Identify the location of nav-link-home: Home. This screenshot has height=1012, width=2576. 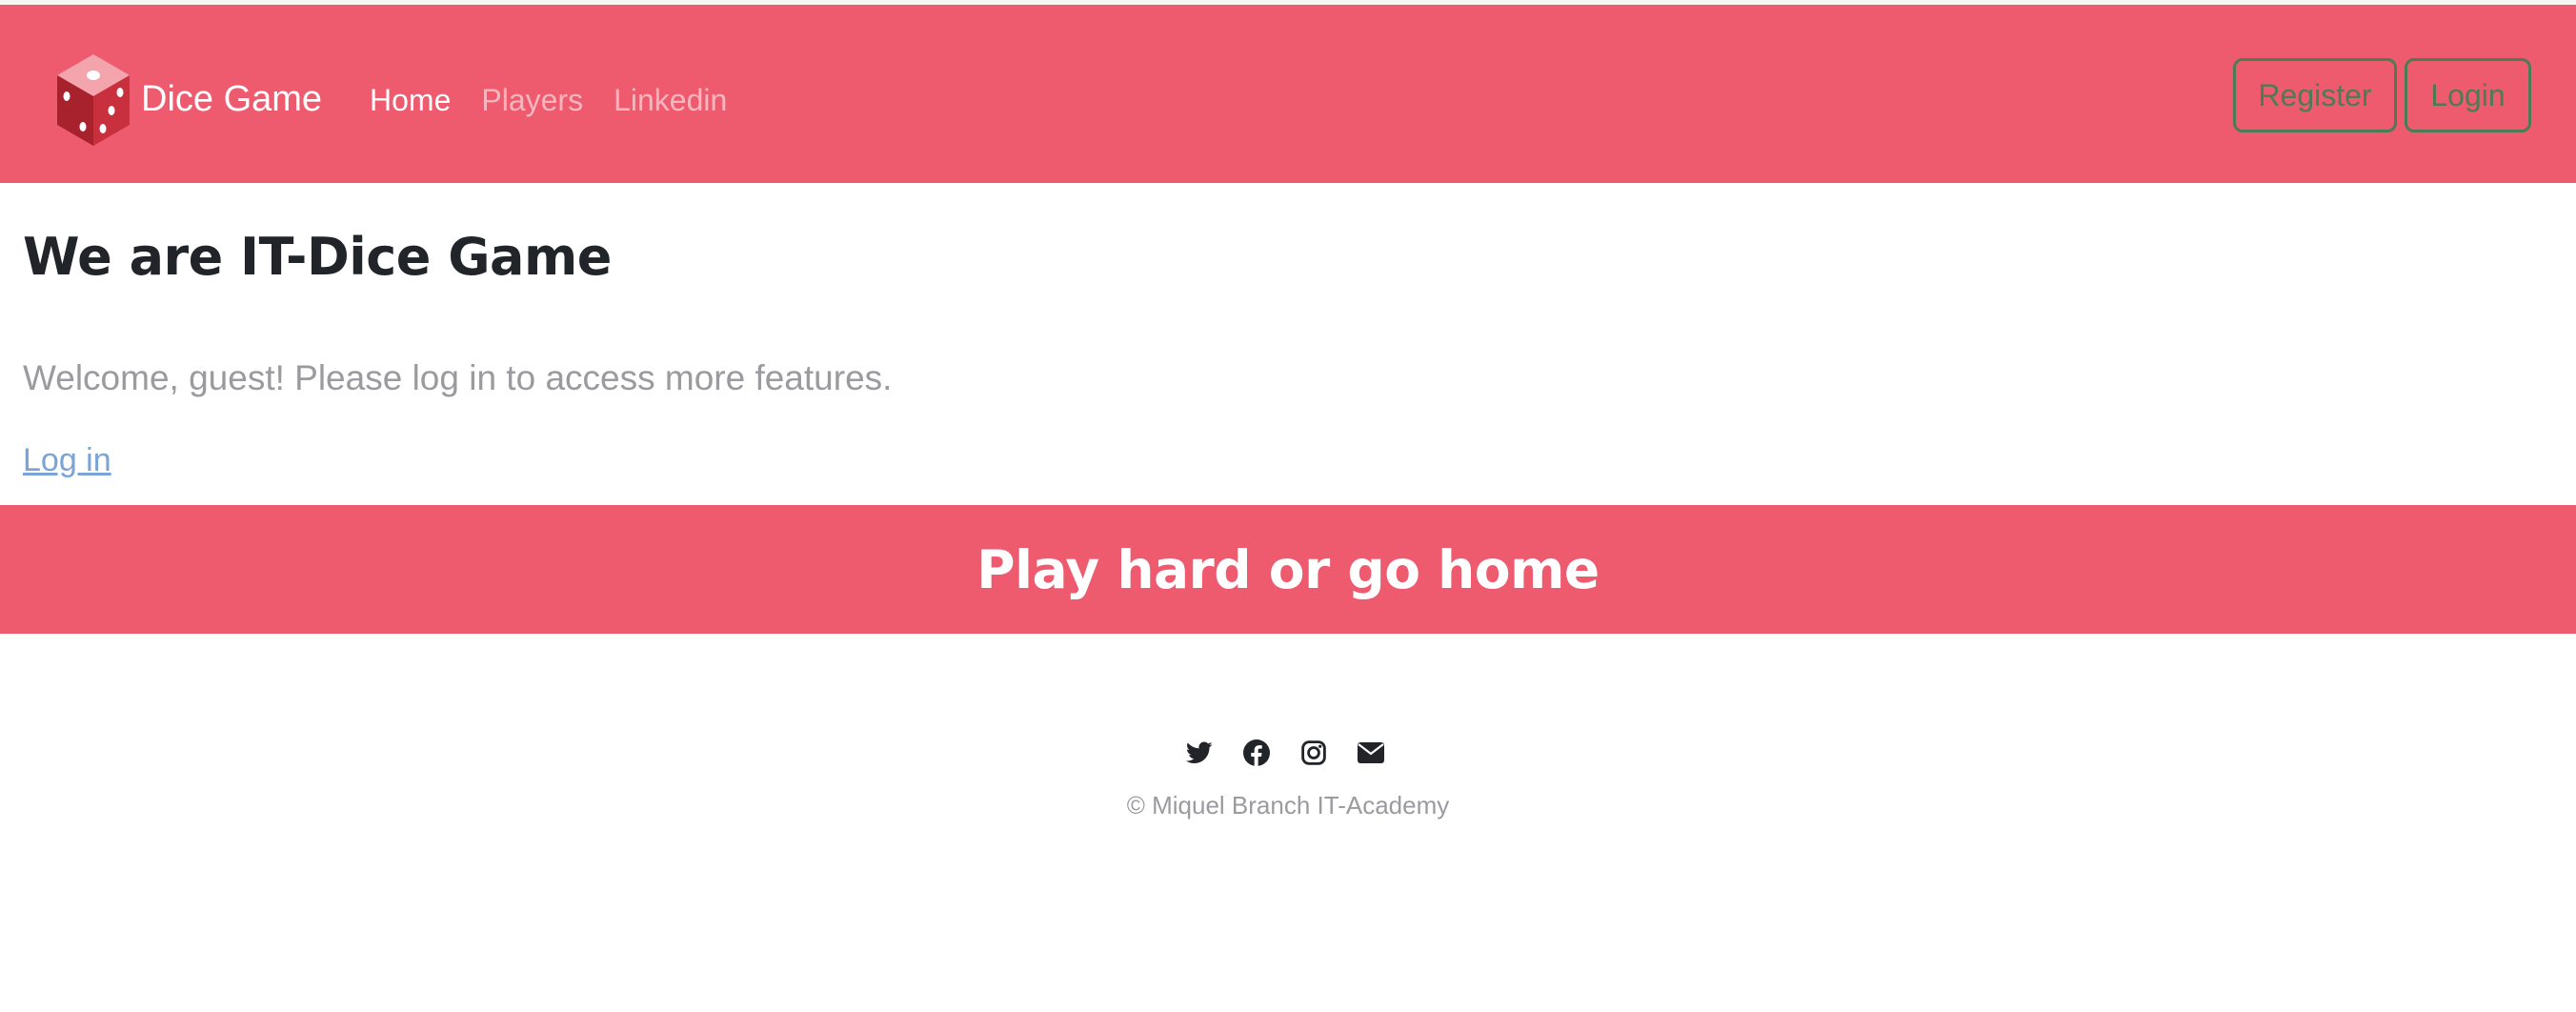
(411, 100).